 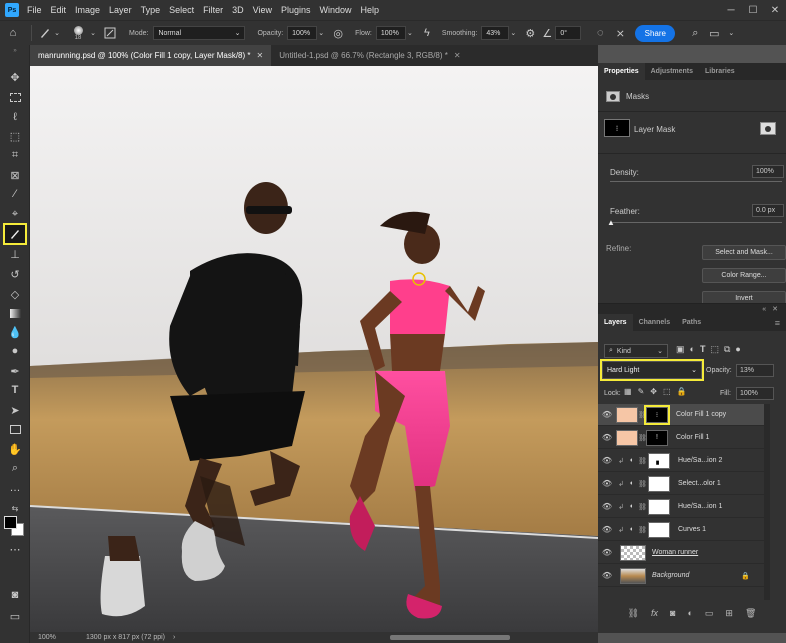 I want to click on feather-slider, so click(x=696, y=222).